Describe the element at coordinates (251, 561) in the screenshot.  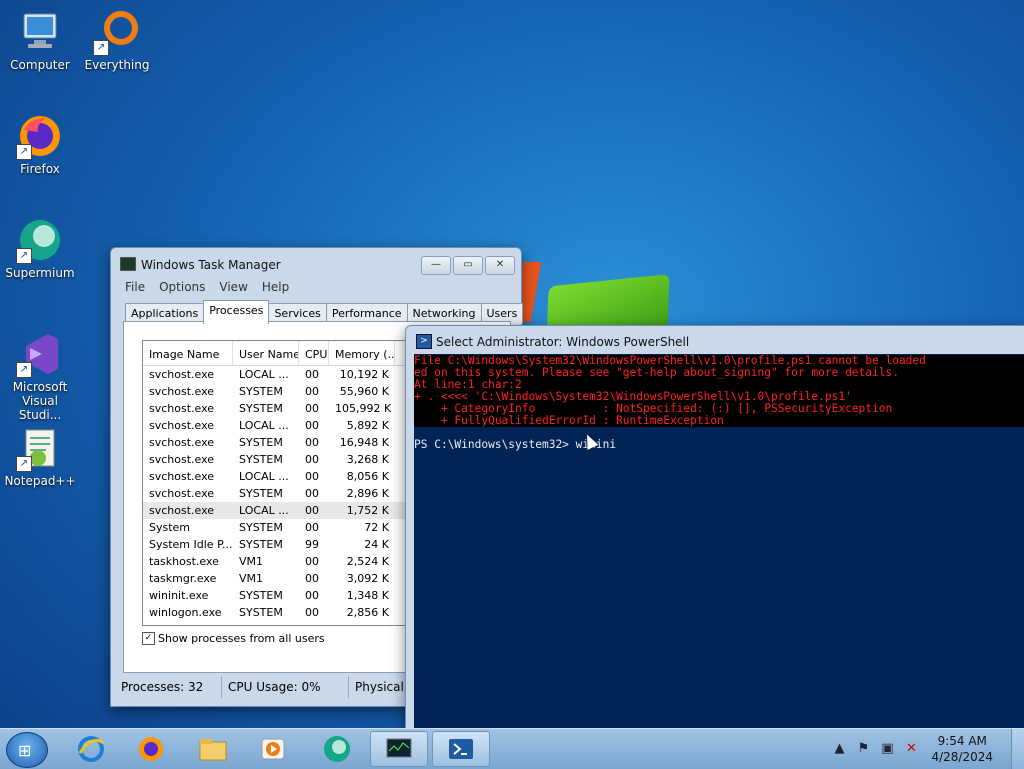
I see `cell-user-name: VM1` at that location.